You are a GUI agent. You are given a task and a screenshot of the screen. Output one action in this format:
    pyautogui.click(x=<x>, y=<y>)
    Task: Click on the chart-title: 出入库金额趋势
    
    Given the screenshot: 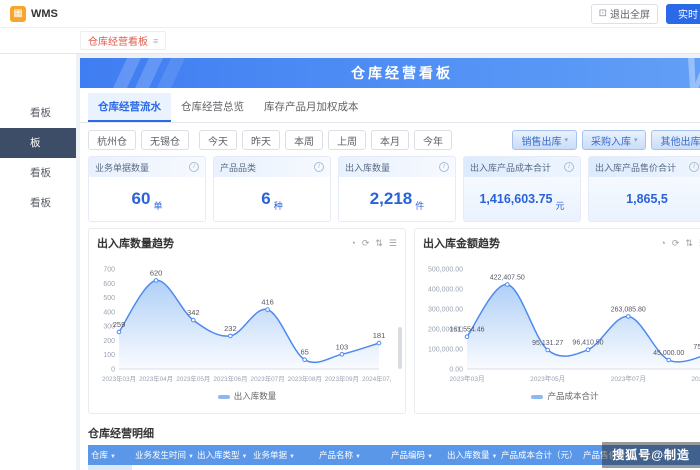 What is the action you would take?
    pyautogui.click(x=461, y=244)
    